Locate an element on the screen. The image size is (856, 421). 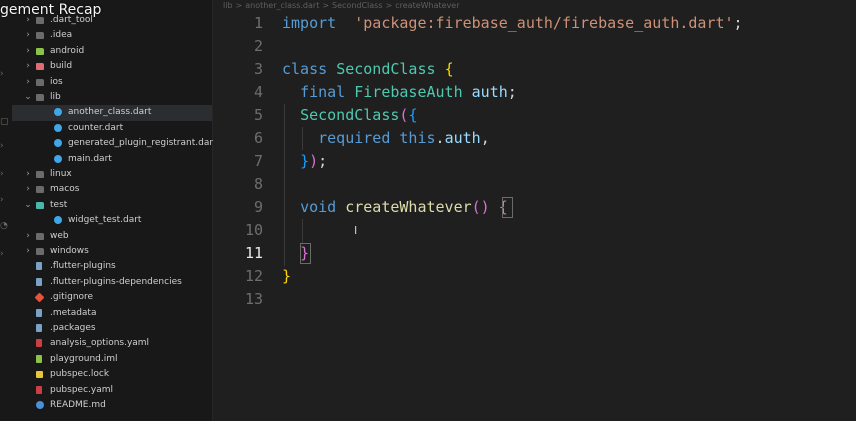
code-line: 10 is located at coordinates (534, 230).